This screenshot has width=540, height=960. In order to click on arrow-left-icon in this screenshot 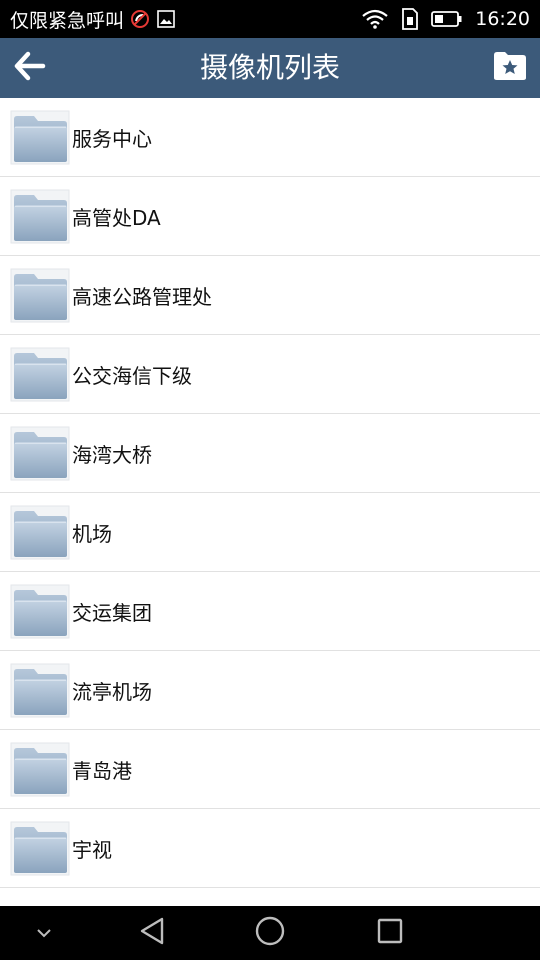, I will do `click(30, 68)`.